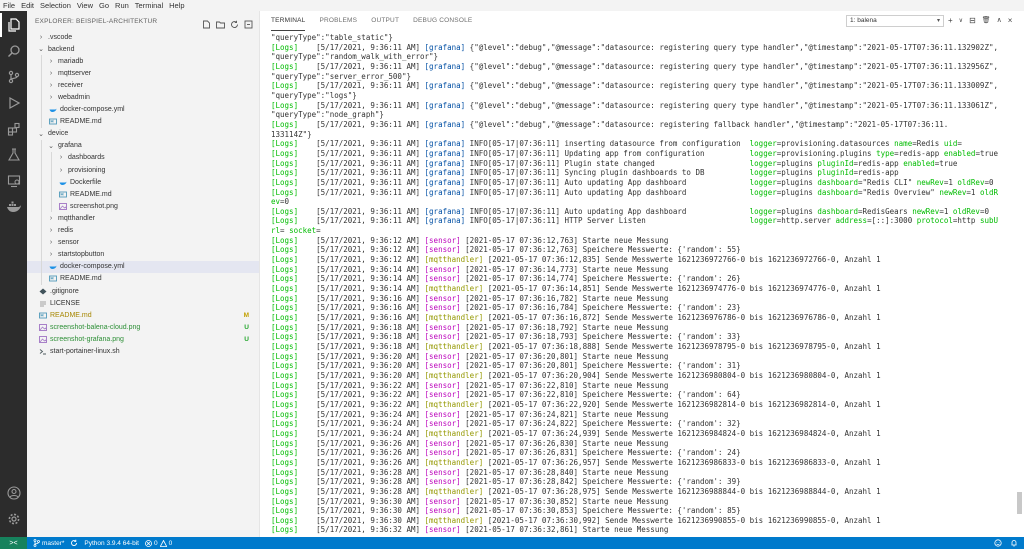 The image size is (1024, 549). I want to click on extensions-icon, so click(13, 129).